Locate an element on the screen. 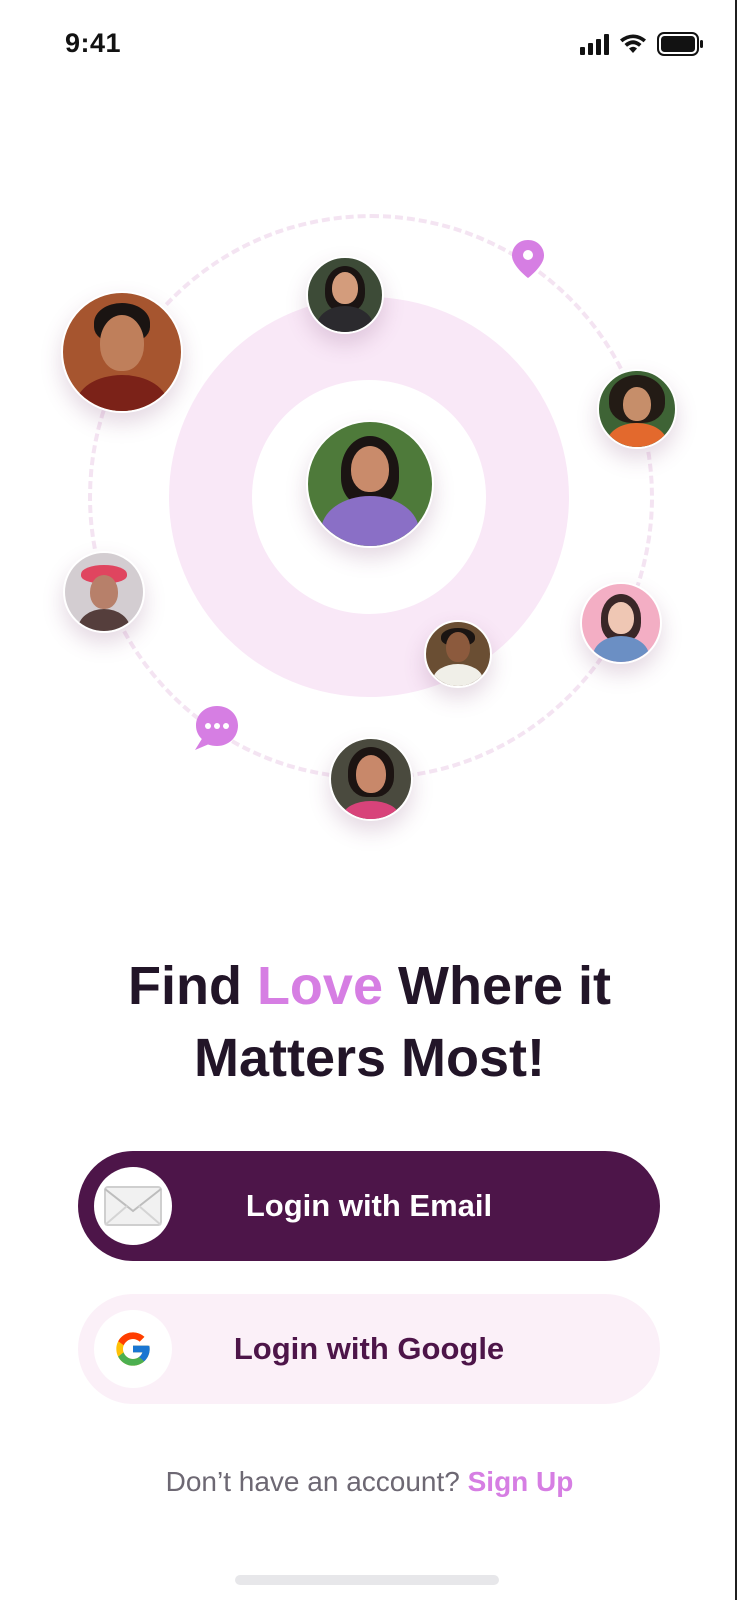  status-icons is located at coordinates (641, 44).